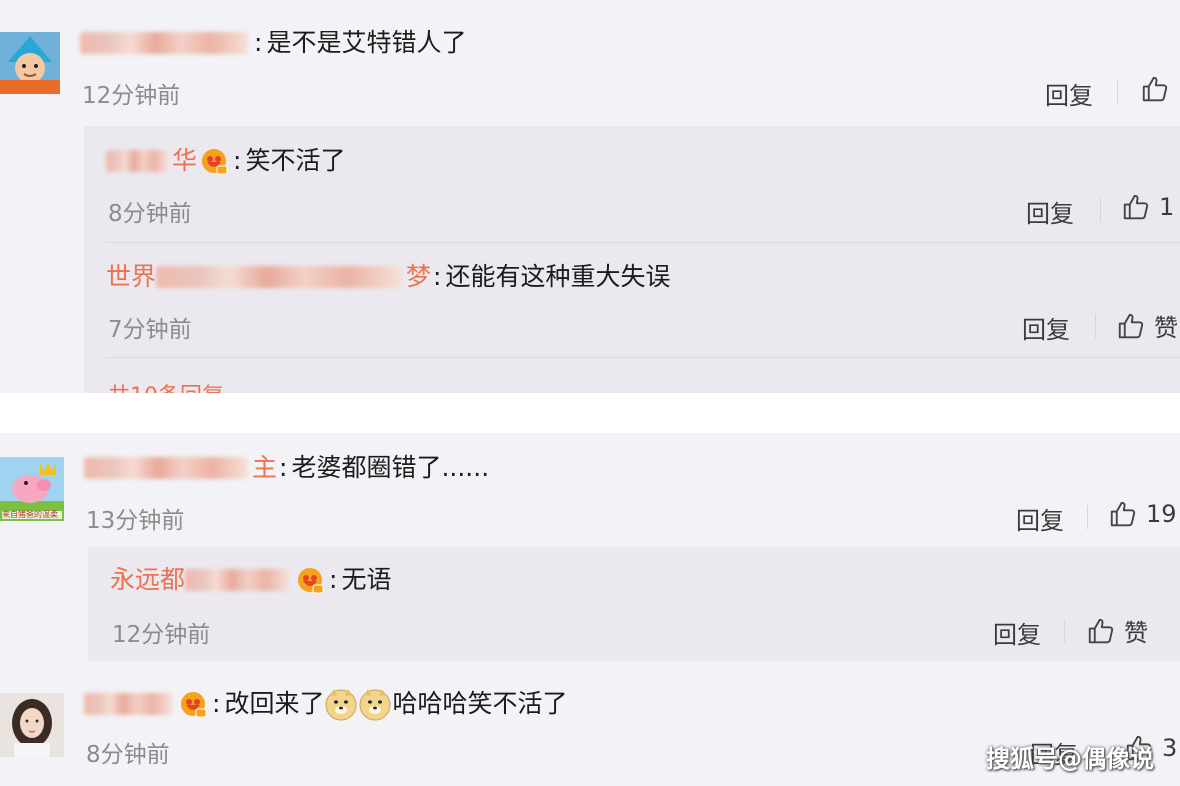 Image resolution: width=1180 pixels, height=786 pixels. Describe the element at coordinates (150, 330) in the screenshot. I see `reply-time: 7分钟前` at that location.